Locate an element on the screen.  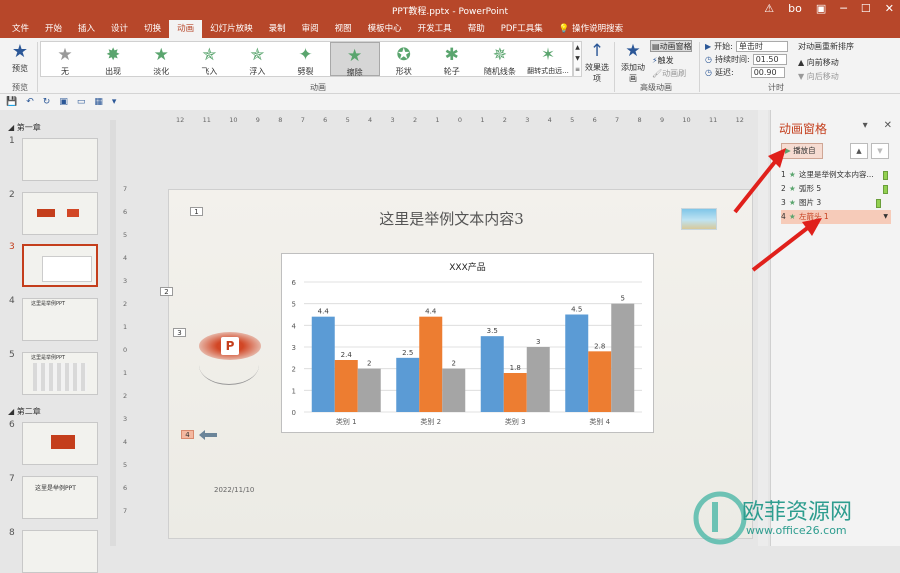
warning-icon: ⚠ is located at coordinates (769, 8).